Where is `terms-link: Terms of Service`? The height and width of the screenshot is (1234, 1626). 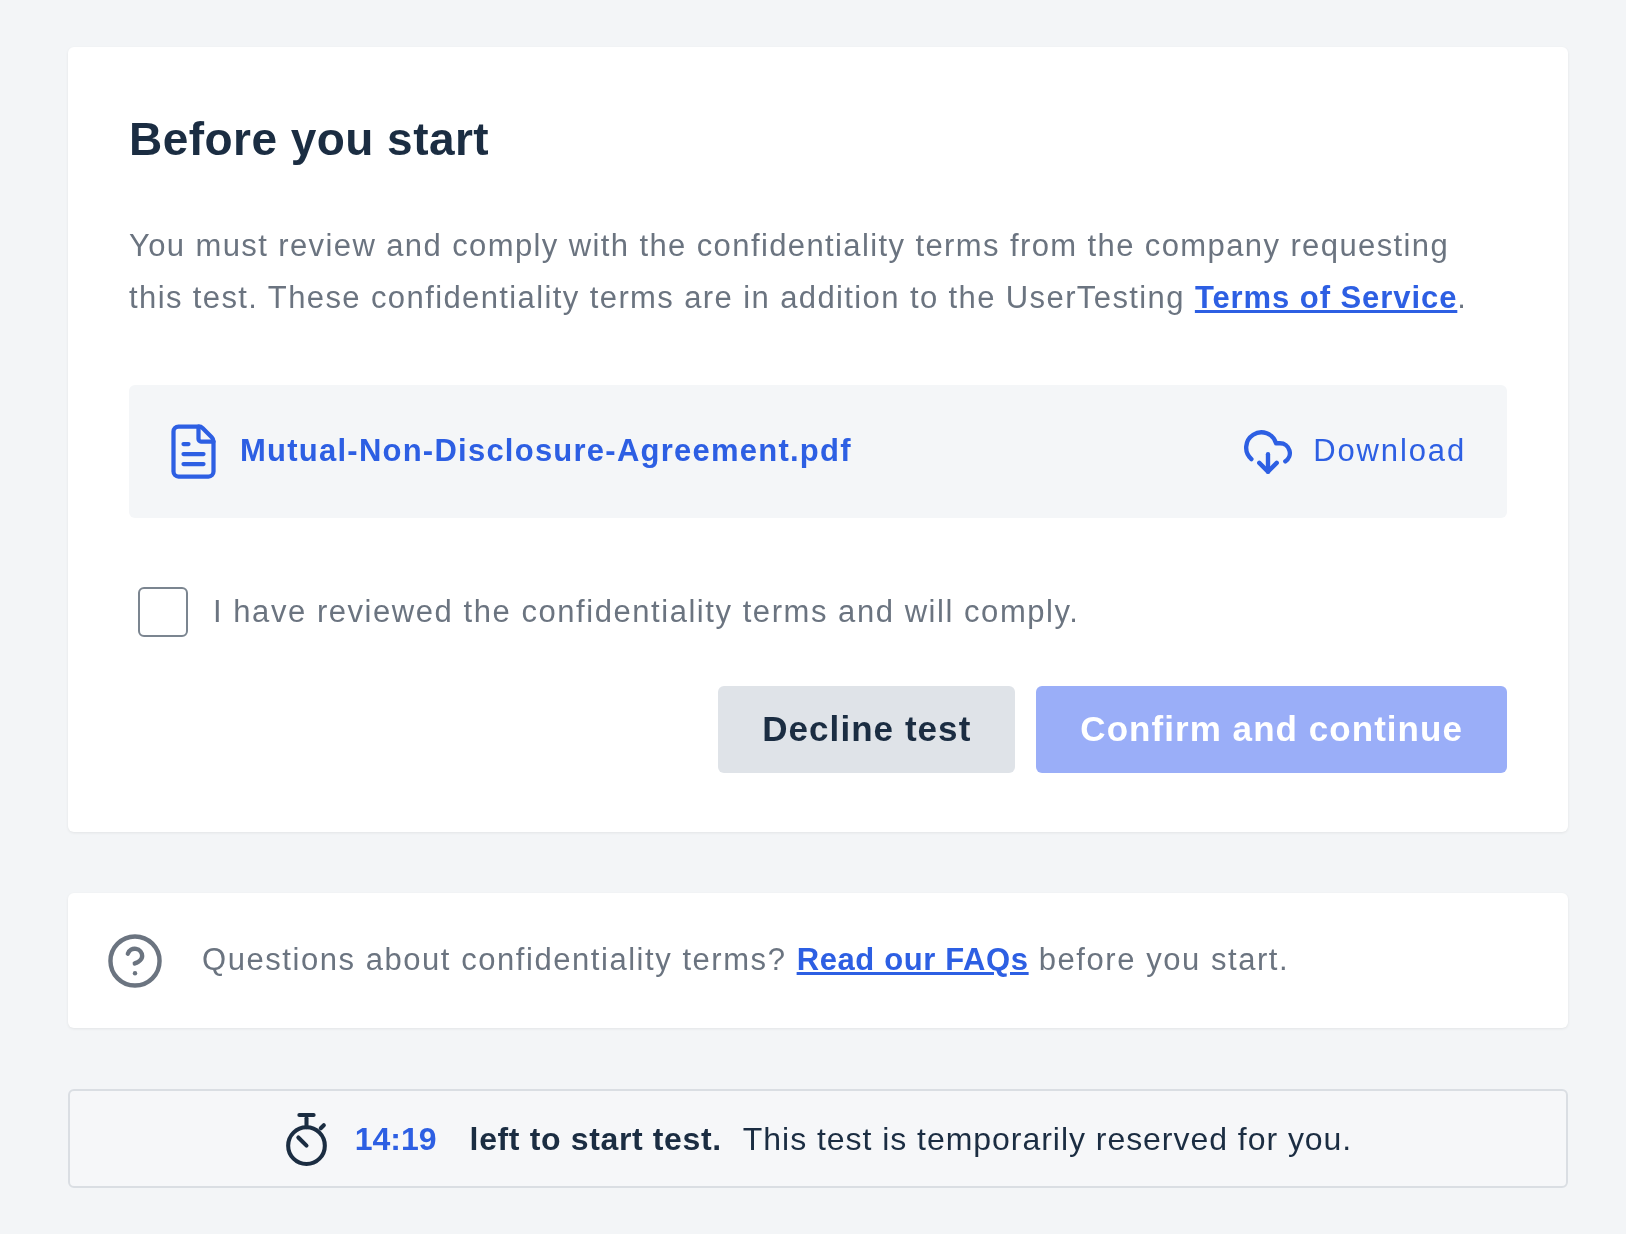 terms-link: Terms of Service is located at coordinates (1326, 297).